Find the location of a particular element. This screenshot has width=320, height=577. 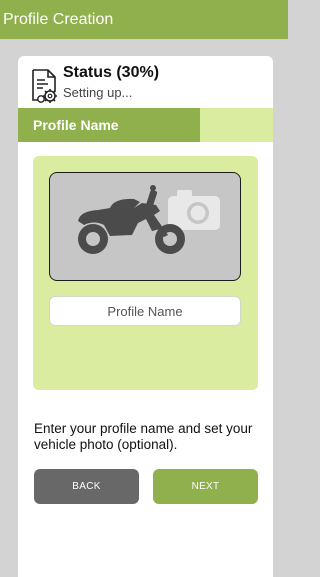

vehicle-photo-picker is located at coordinates (145, 226).